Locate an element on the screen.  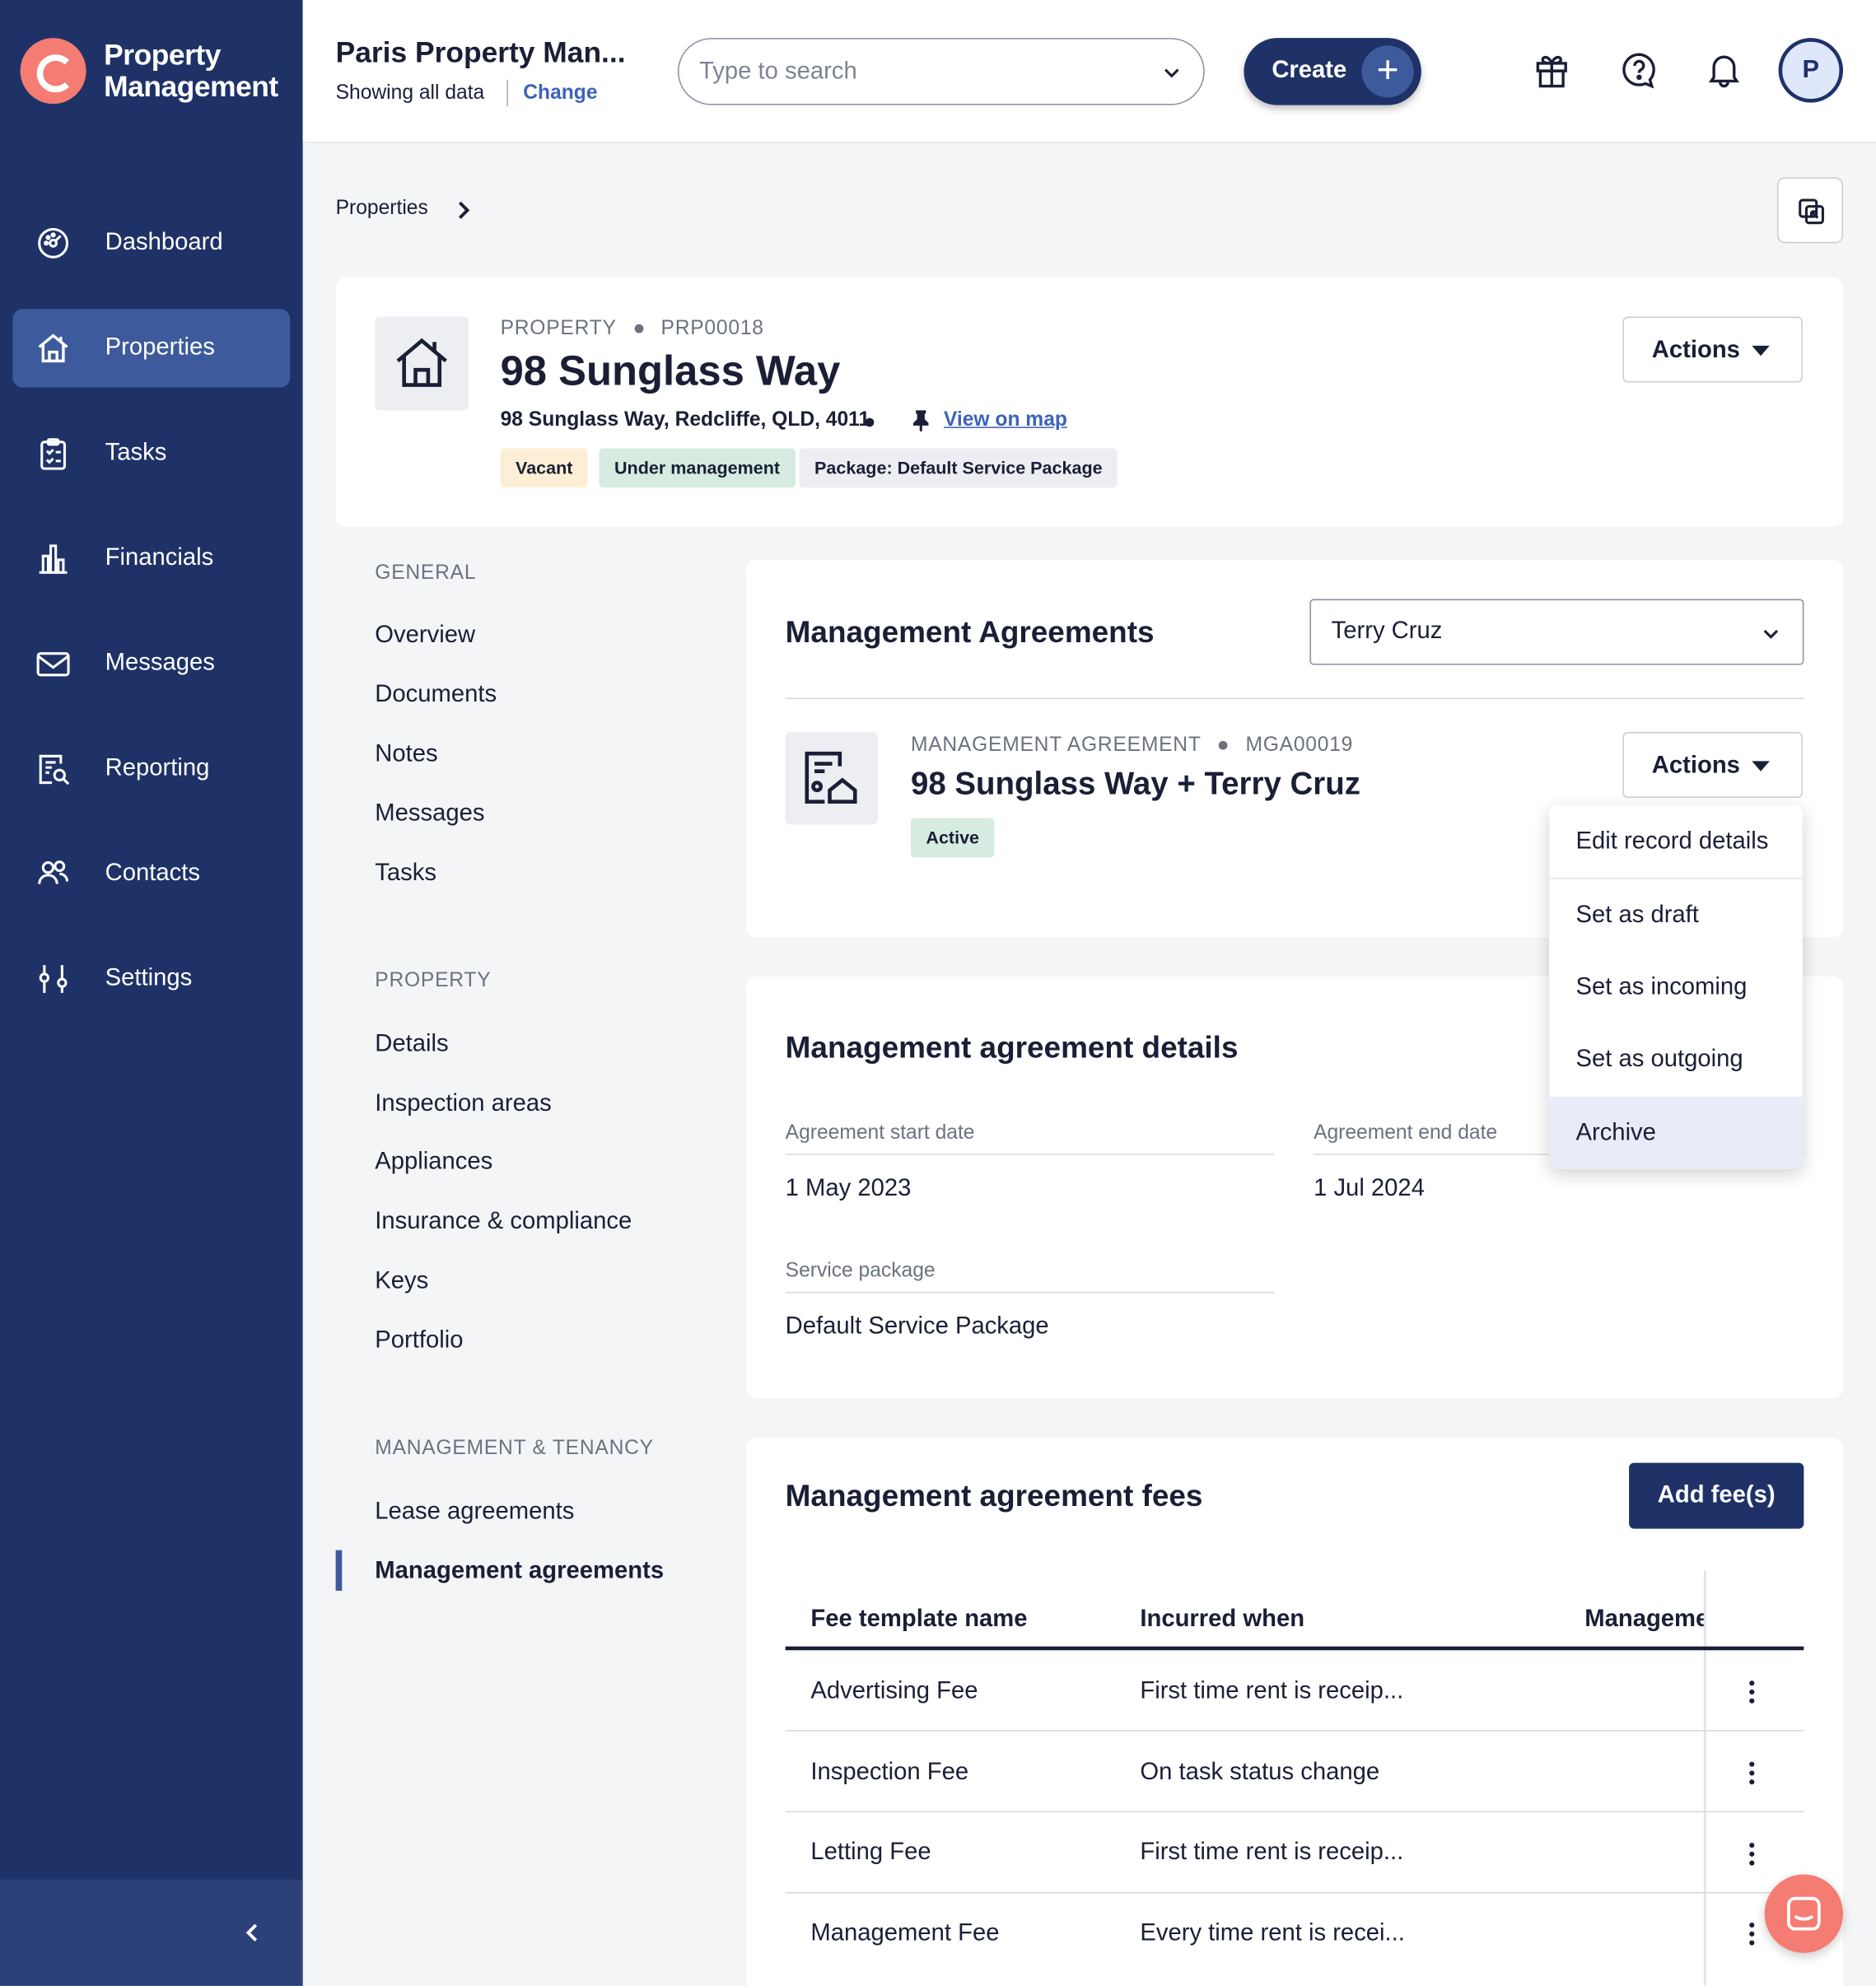
record-type: MANAGEMENT AGREEMENT is located at coordinates (1056, 746).